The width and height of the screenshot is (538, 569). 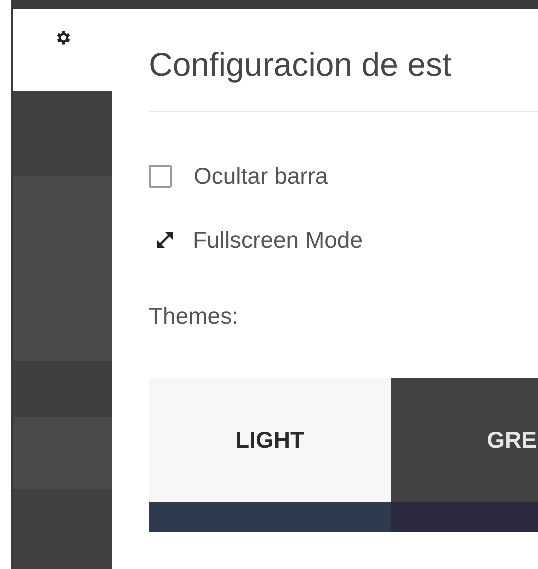 I want to click on fullscreen-link: Fullscreen Mode, so click(x=278, y=240).